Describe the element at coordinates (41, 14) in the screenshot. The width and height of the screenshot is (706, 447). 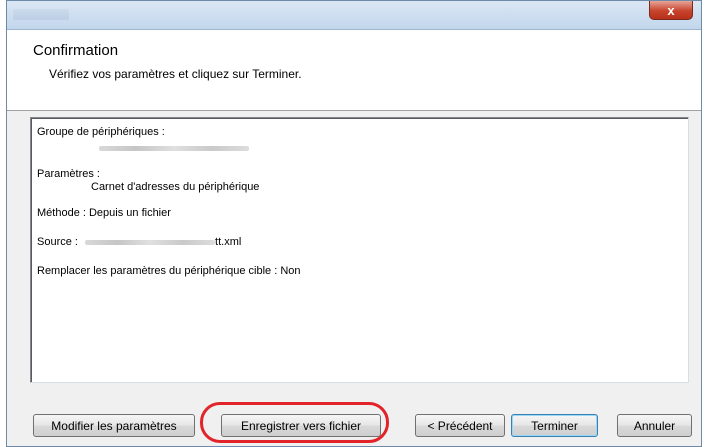
I see `window-title-redacted` at that location.